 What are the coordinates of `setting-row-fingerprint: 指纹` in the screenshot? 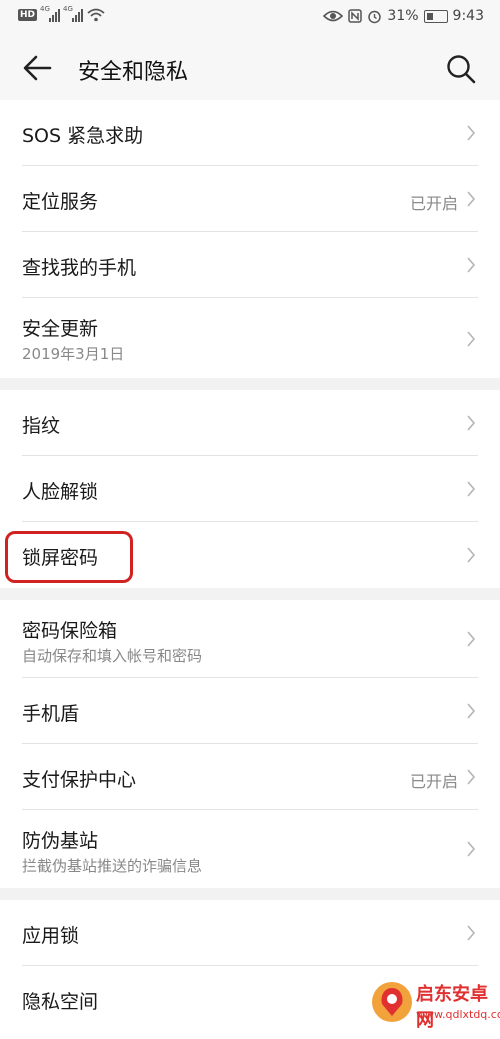 It's located at (250, 423).